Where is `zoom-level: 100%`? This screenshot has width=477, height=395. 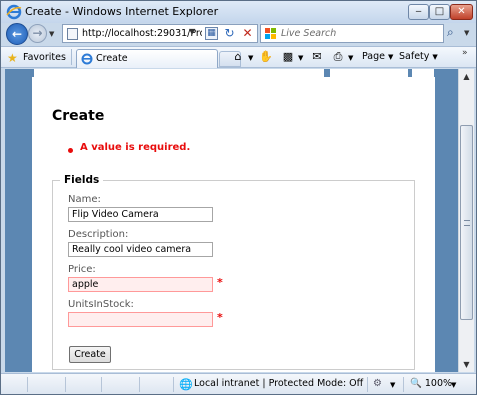
zoom-level: 100% is located at coordinates (438, 383).